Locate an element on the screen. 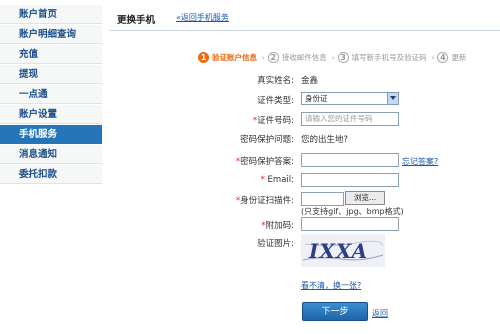  sidebar-item-account-home: 账户首页 is located at coordinates (51, 14).